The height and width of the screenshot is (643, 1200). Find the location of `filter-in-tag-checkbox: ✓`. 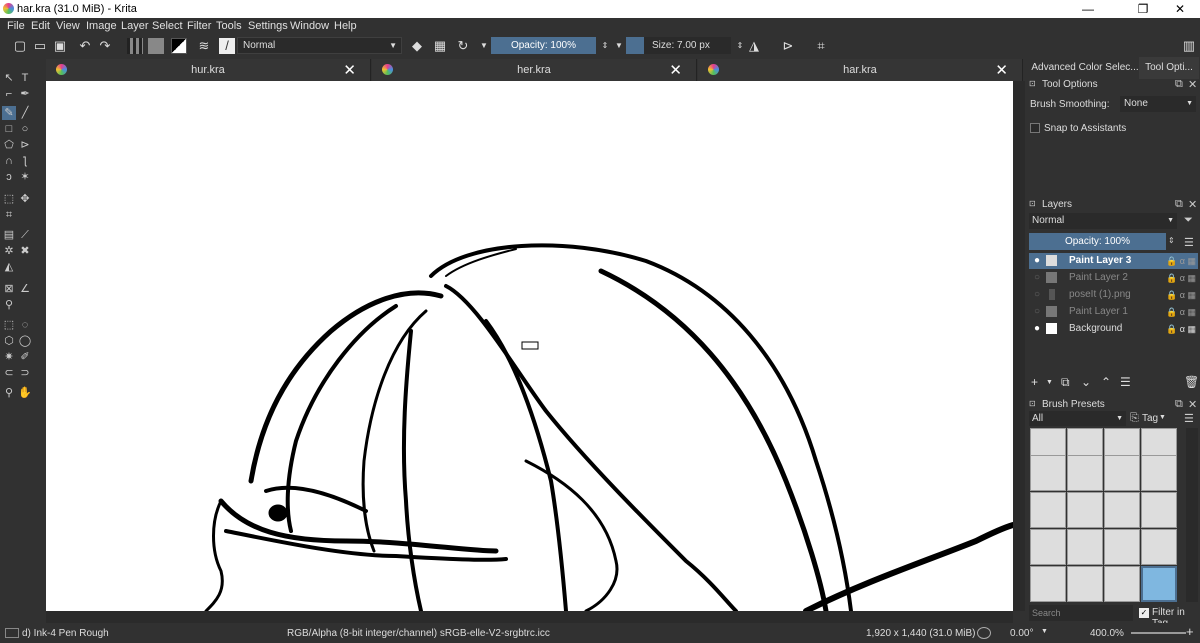

filter-in-tag-checkbox: ✓ is located at coordinates (1144, 613).